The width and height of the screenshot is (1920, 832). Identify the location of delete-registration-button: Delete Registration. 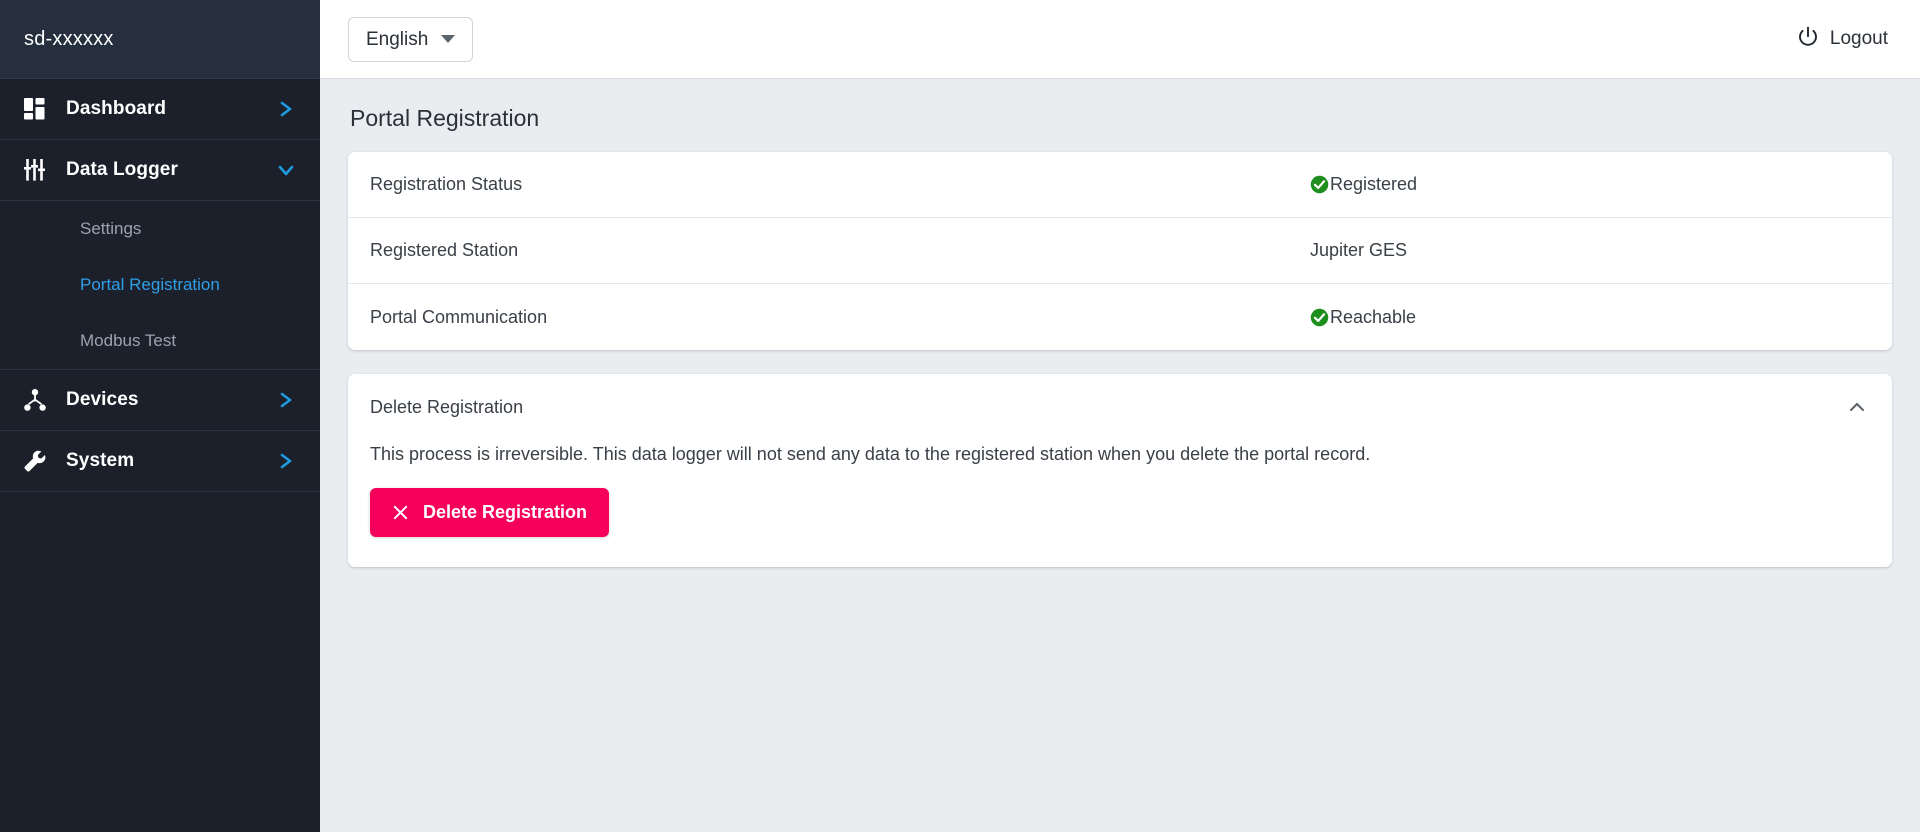
(490, 513).